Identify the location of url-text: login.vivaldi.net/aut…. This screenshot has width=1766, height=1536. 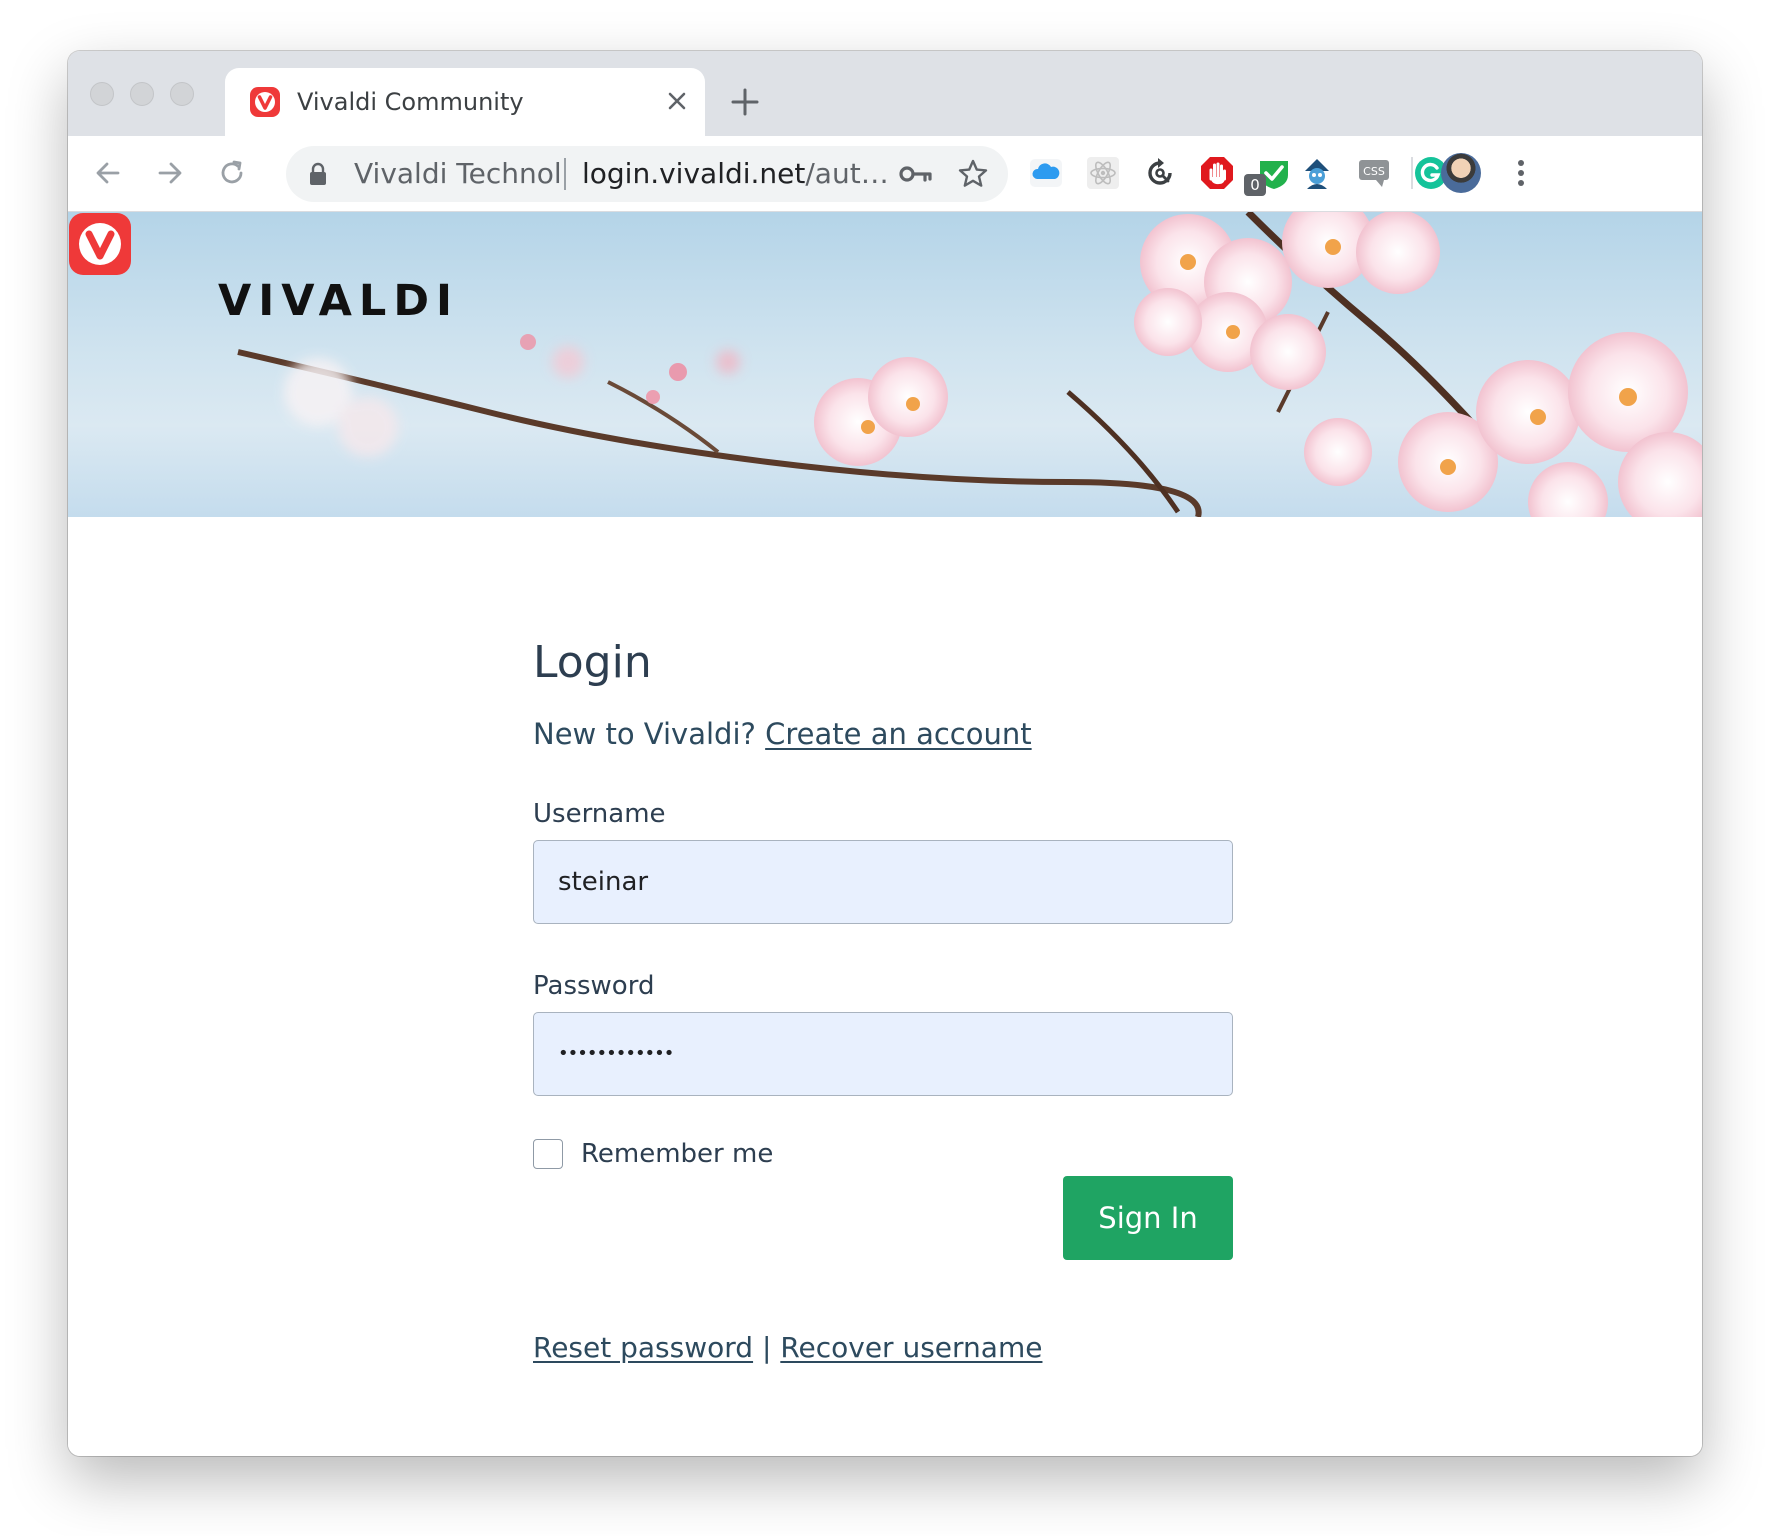
(735, 174).